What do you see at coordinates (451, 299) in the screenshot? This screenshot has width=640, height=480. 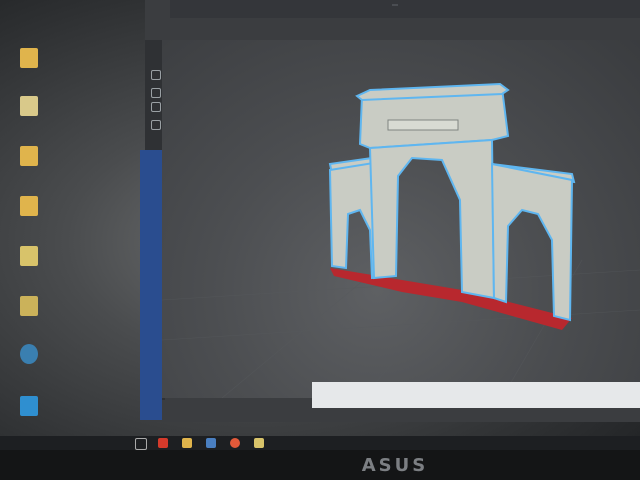 I see `floor-red-strip` at bounding box center [451, 299].